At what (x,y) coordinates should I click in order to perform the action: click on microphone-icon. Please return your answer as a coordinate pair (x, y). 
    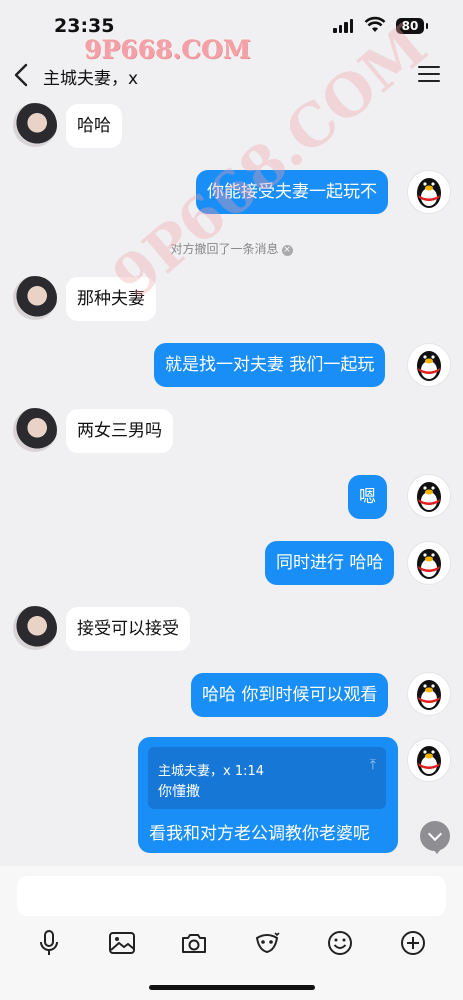
    Looking at the image, I should click on (49, 943).